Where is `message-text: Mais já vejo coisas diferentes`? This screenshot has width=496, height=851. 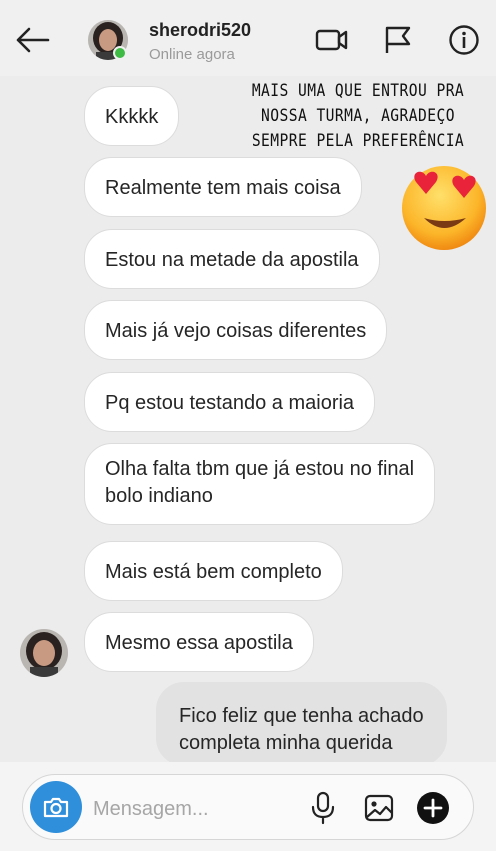
message-text: Mais já vejo coisas diferentes is located at coordinates (236, 331).